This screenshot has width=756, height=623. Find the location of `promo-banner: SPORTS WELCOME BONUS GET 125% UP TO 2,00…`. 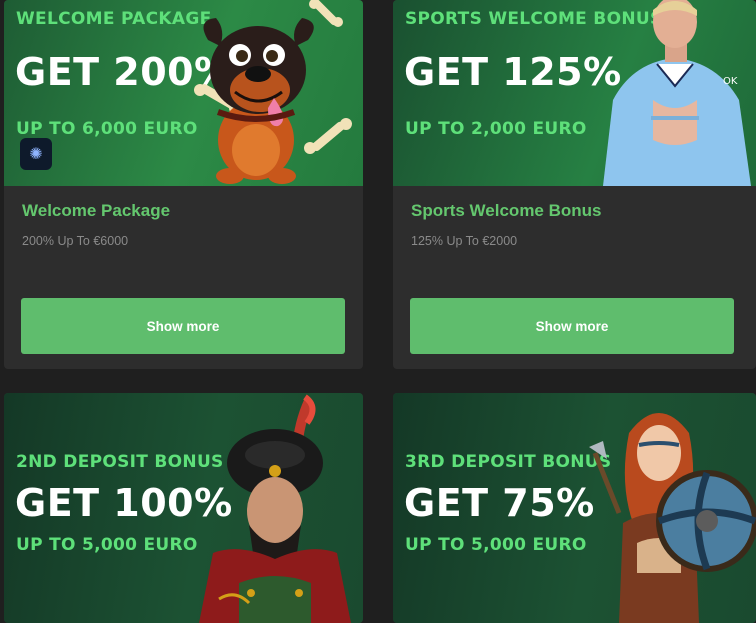

promo-banner: SPORTS WELCOME BONUS GET 125% UP TO 2,00… is located at coordinates (574, 93).